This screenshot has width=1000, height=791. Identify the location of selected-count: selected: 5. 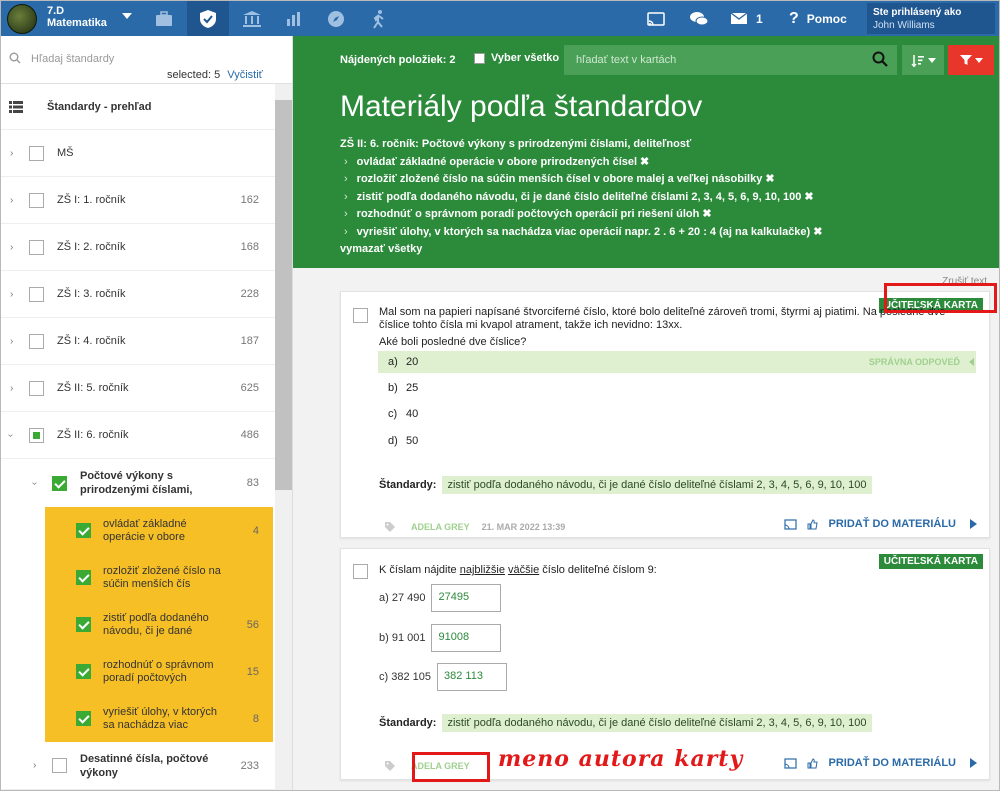
(194, 75).